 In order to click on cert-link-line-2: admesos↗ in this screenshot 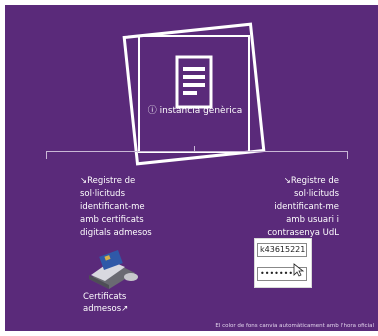, I will do `click(106, 309)`.